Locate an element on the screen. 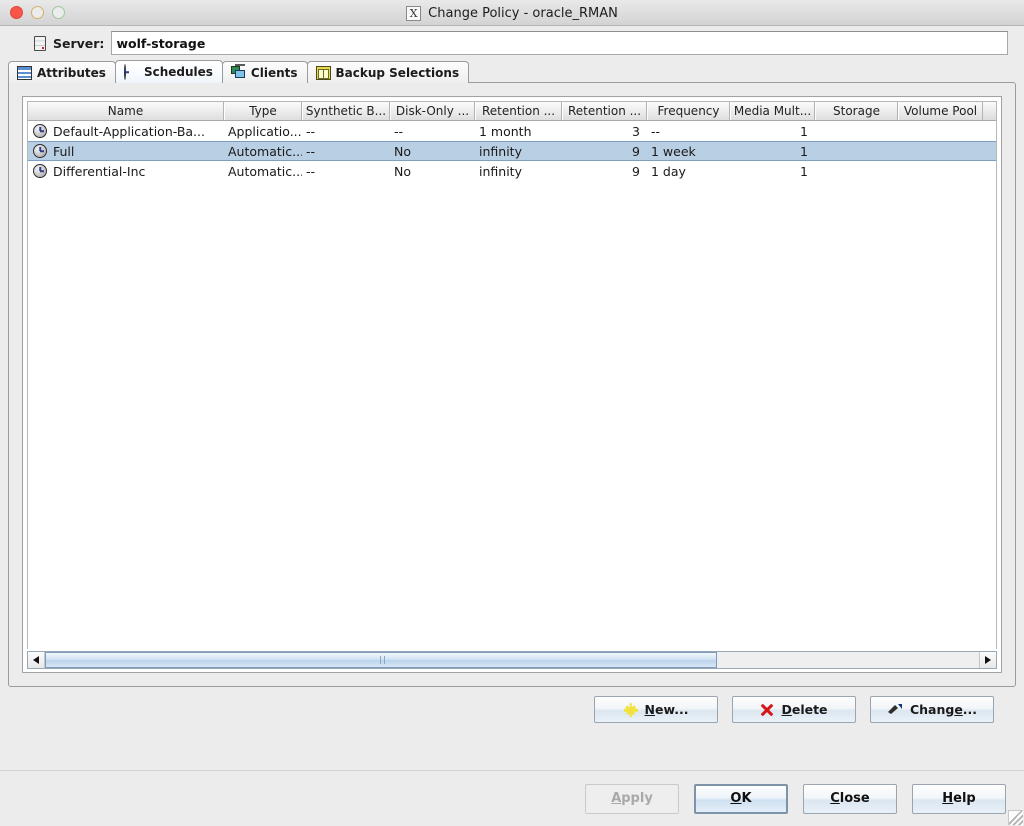 This screenshot has width=1024, height=826. maximize-button is located at coordinates (58, 12).